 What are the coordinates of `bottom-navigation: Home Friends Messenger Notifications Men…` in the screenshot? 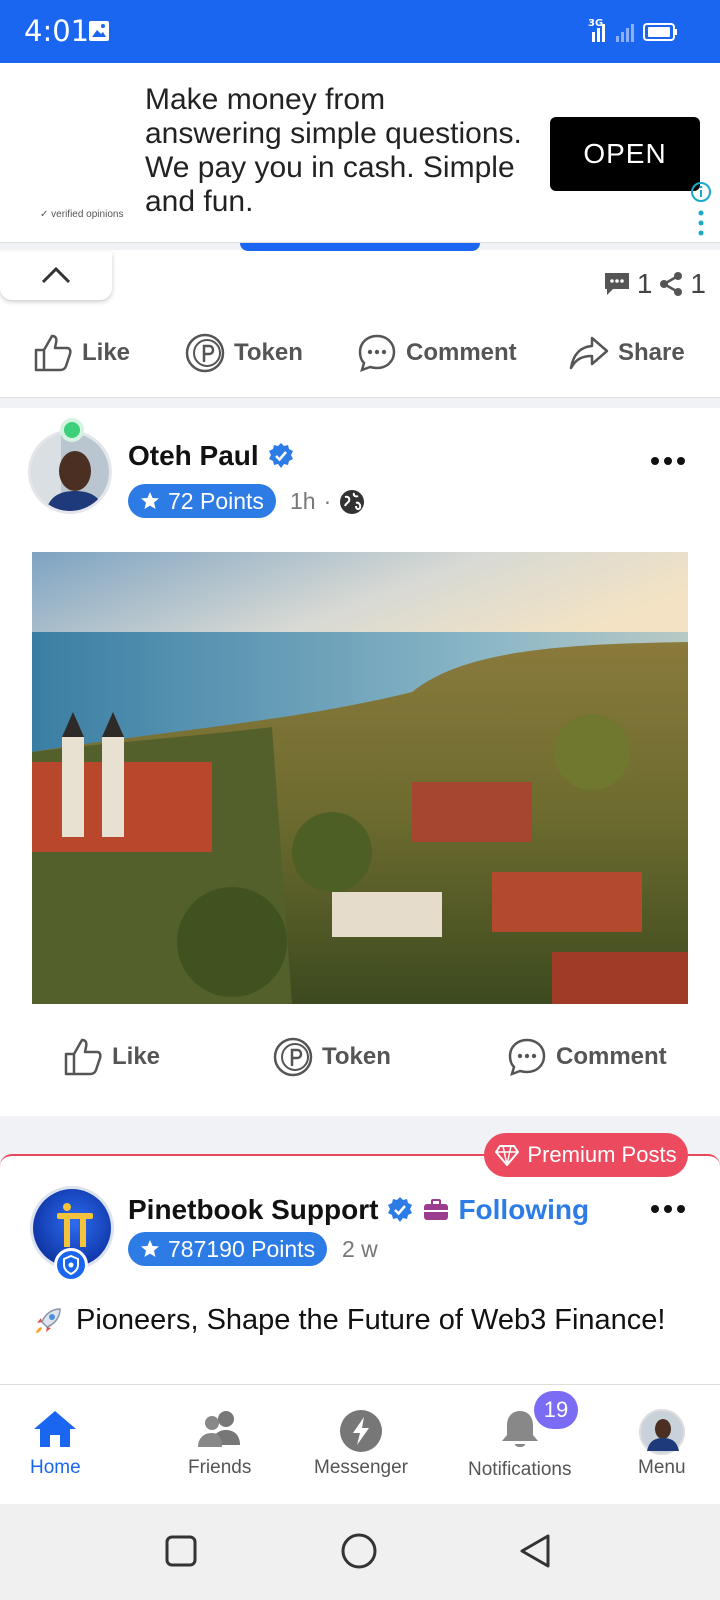 It's located at (360, 1444).